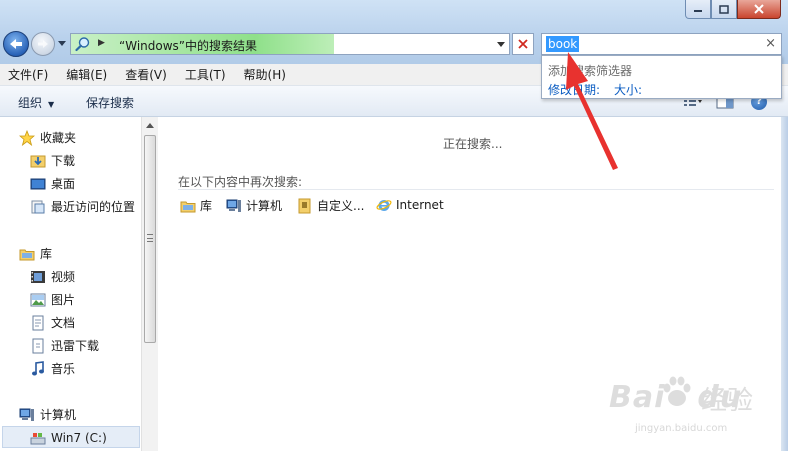  What do you see at coordinates (420, 205) in the screenshot?
I see `search-again-label: Internet` at bounding box center [420, 205].